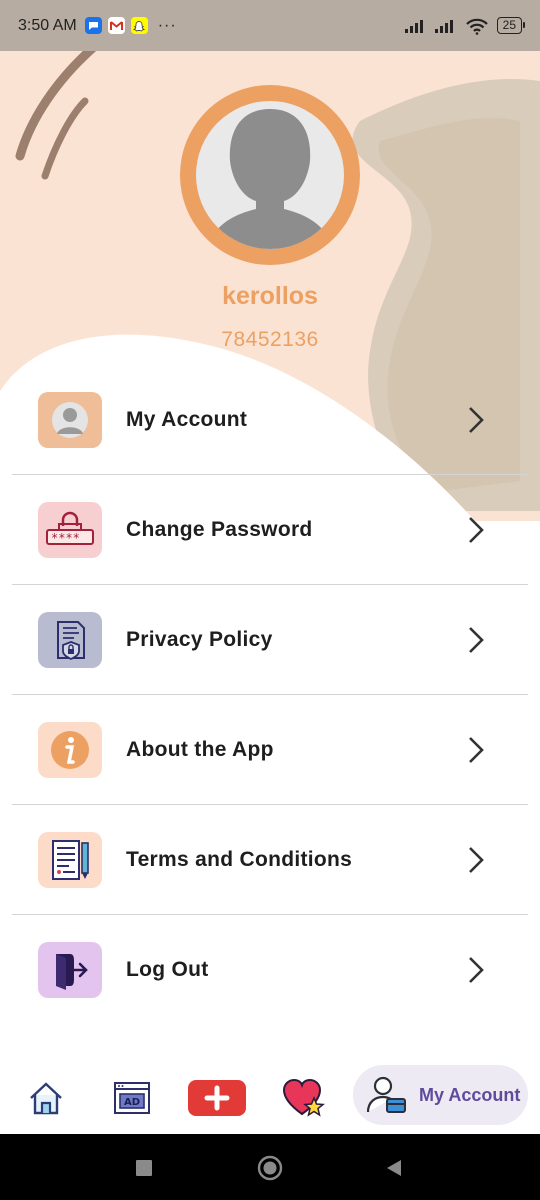  Describe the element at coordinates (270, 25) in the screenshot. I see `status-bar: 3:50 AM ··· 25` at that location.